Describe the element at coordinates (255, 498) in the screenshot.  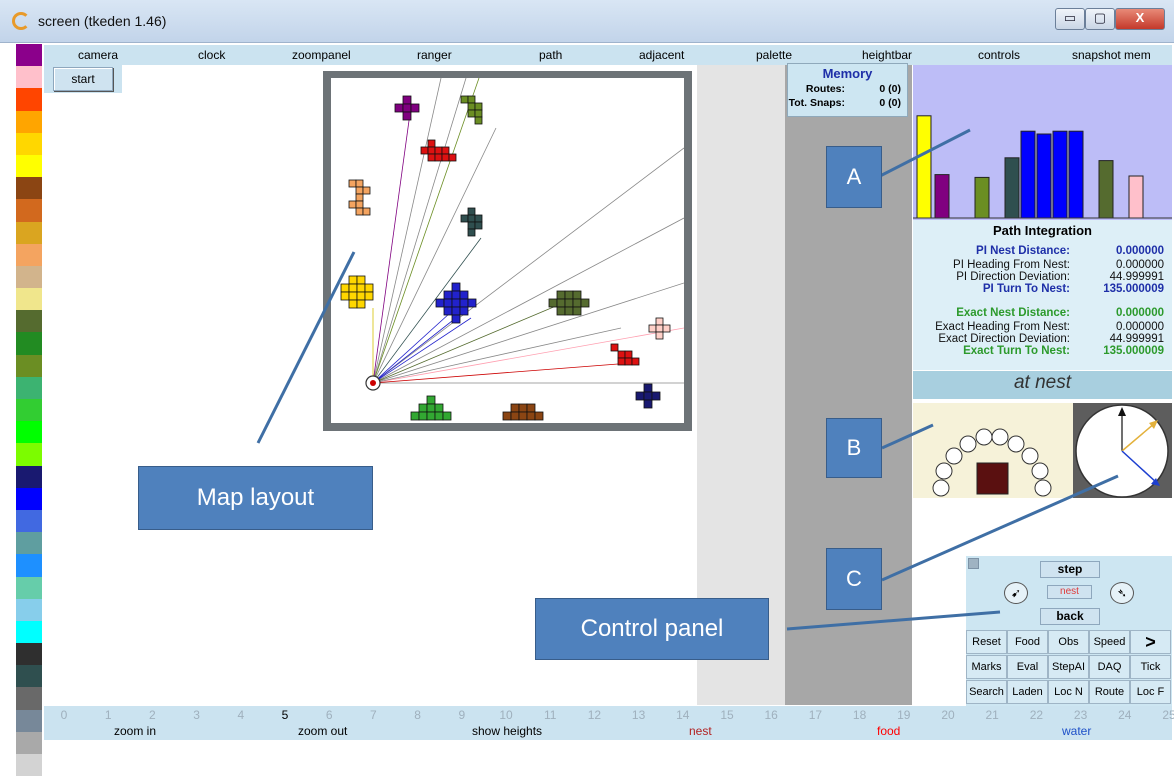
I see `annotation-map-layout: Map layout` at that location.